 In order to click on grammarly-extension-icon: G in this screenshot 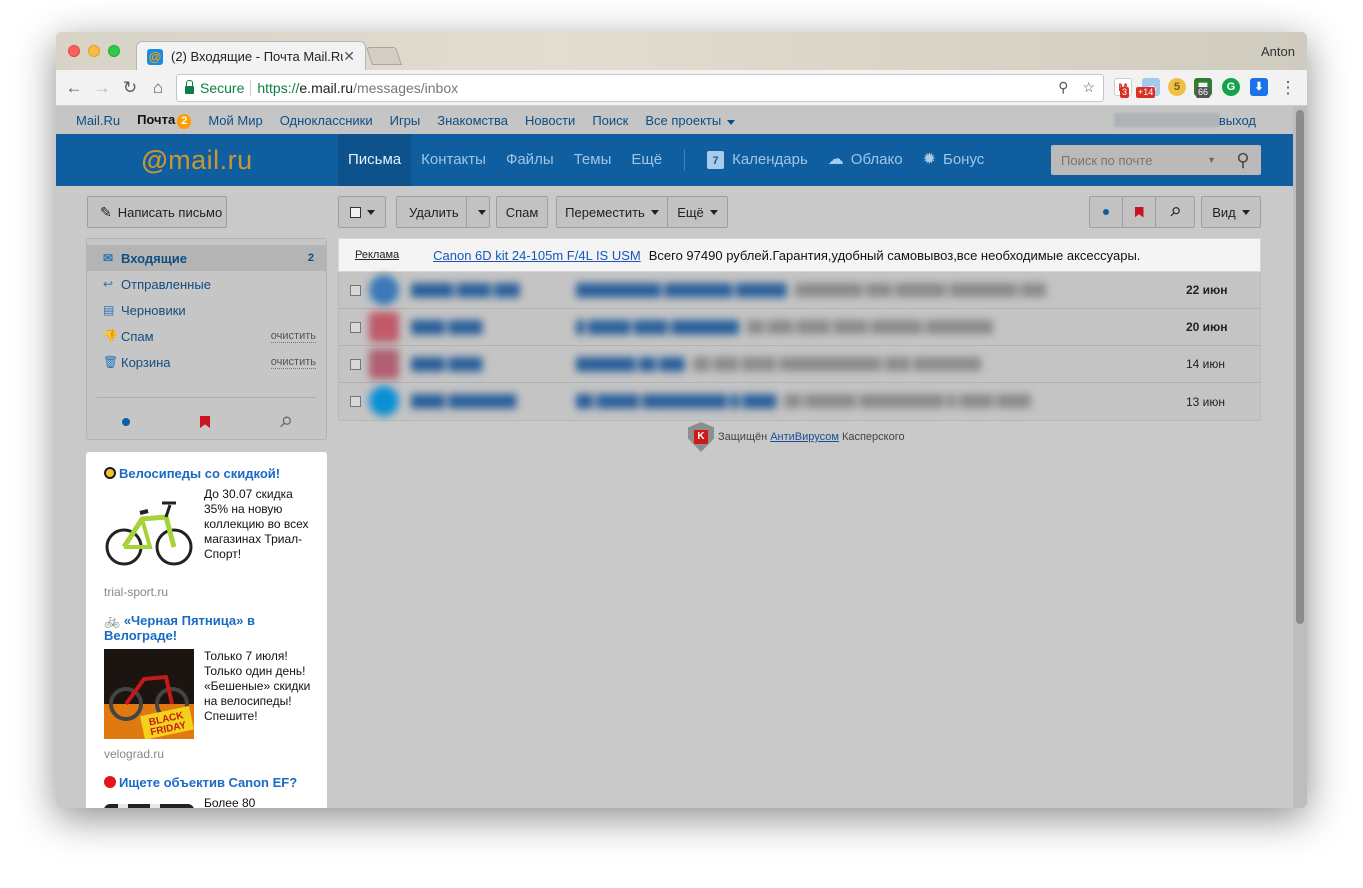, I will do `click(1231, 87)`.